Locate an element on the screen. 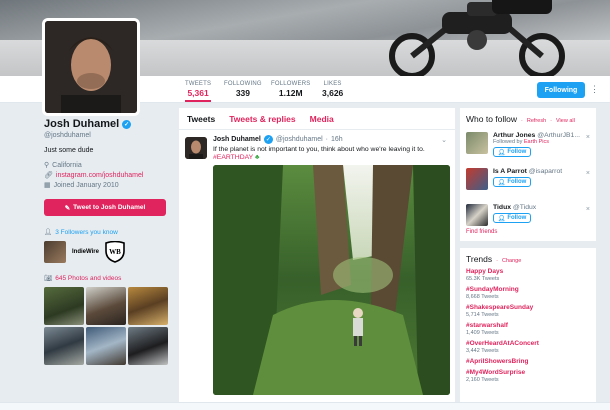 This screenshot has height=410, width=610. tweet-avatar is located at coordinates (196, 148).